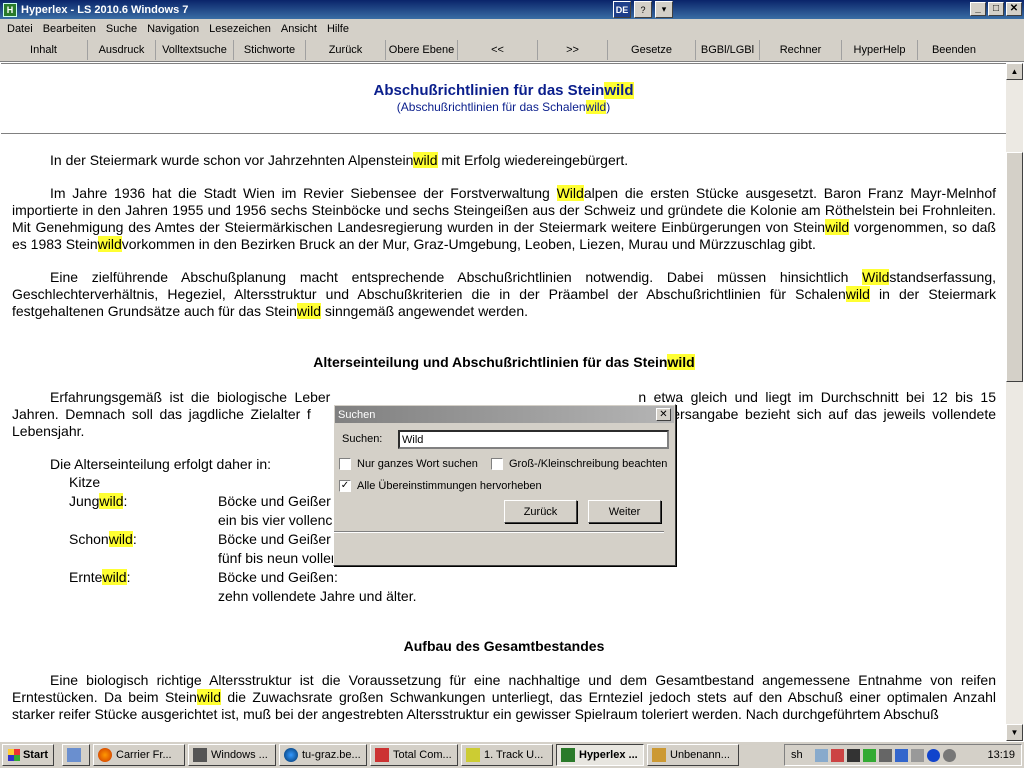  Describe the element at coordinates (532, 596) in the screenshot. I see `list-item: zehn vollendete Jahre und älter.` at that location.